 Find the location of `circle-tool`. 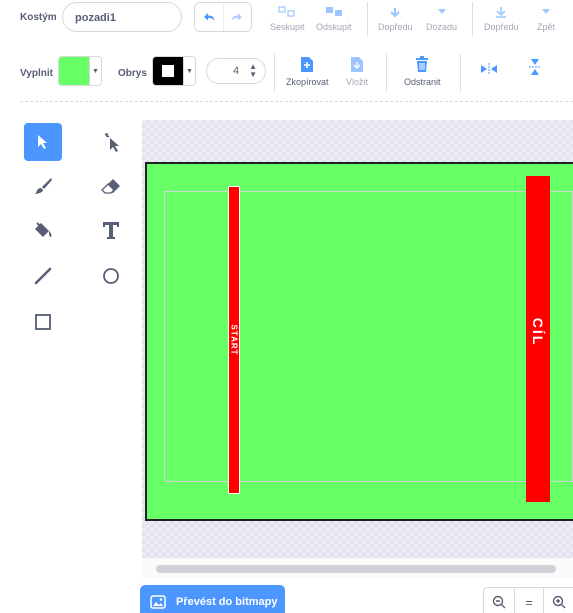

circle-tool is located at coordinates (111, 276).